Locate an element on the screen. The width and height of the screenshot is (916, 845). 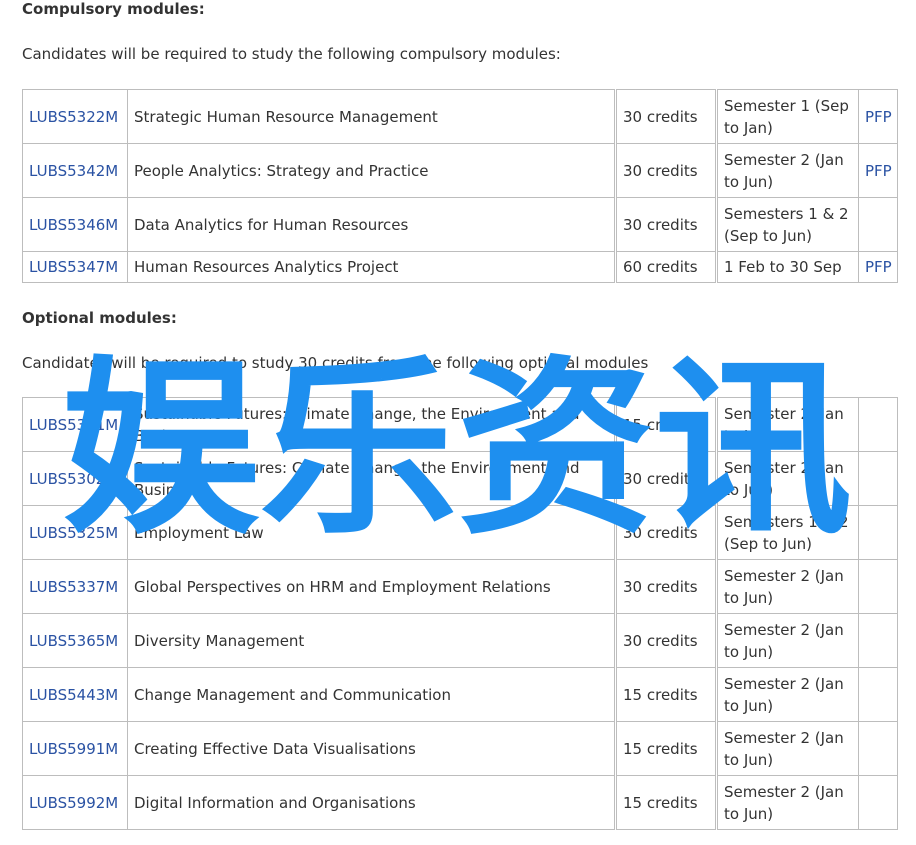
module-code-link: LUBS5322M is located at coordinates (73, 117).